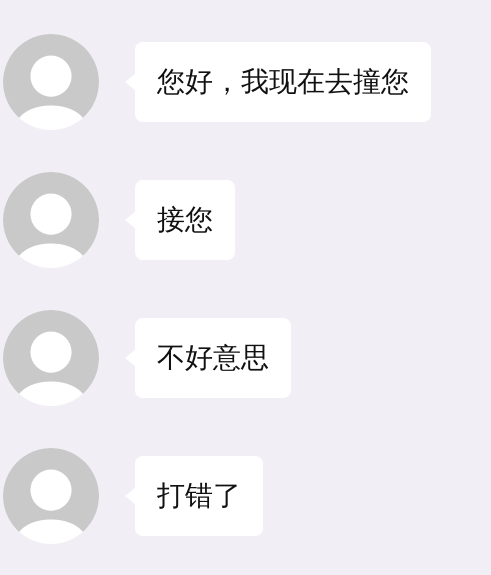  I want to click on message-bubble: 接您, so click(185, 220).